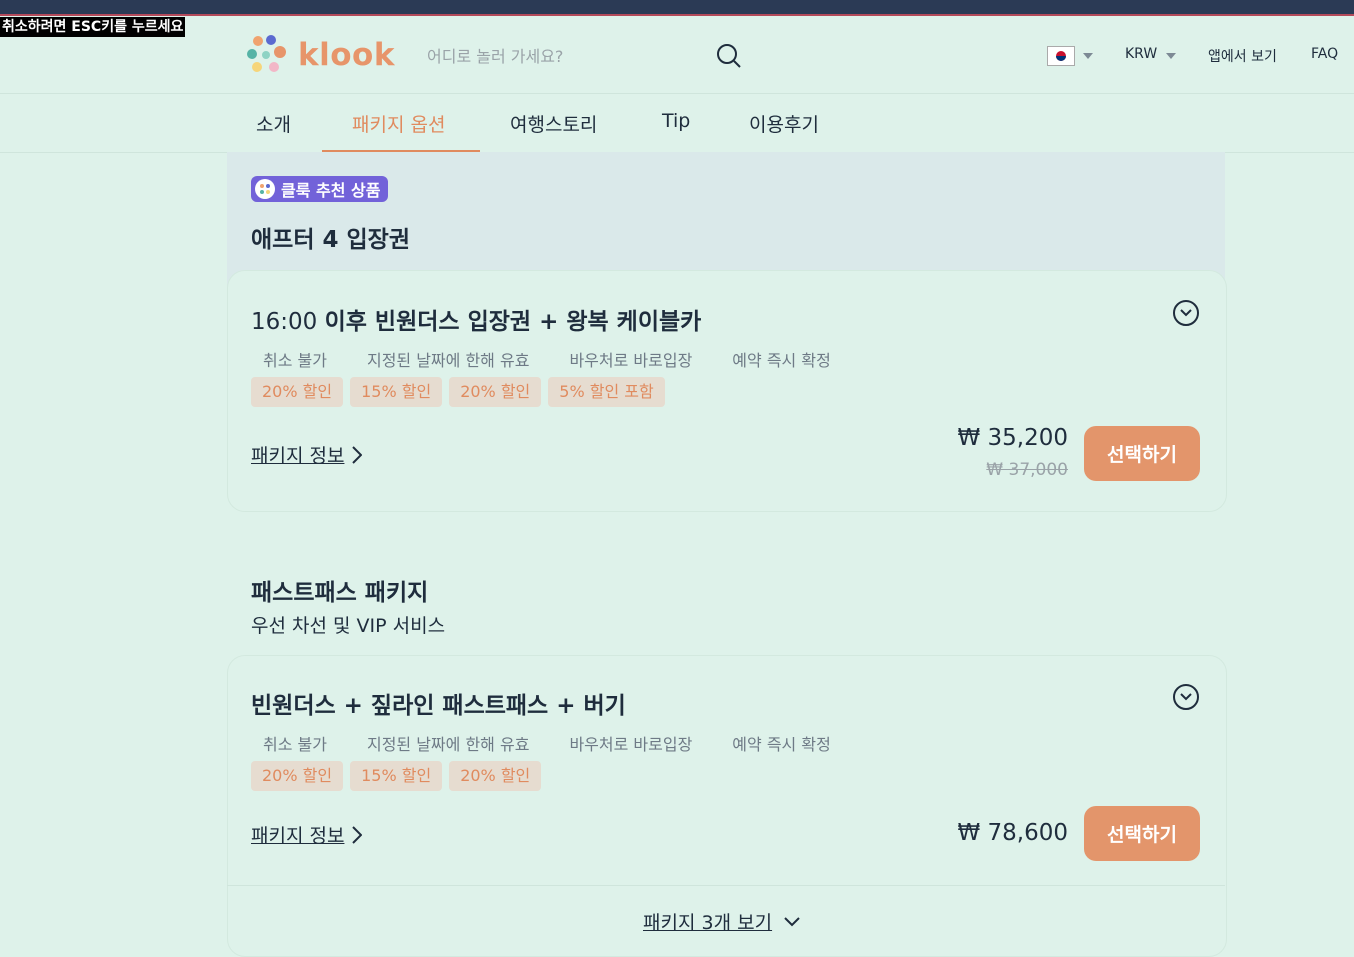  I want to click on package-title: 16:00 이후 빈원더스 입장권 + 왕복 케이블카, so click(476, 319).